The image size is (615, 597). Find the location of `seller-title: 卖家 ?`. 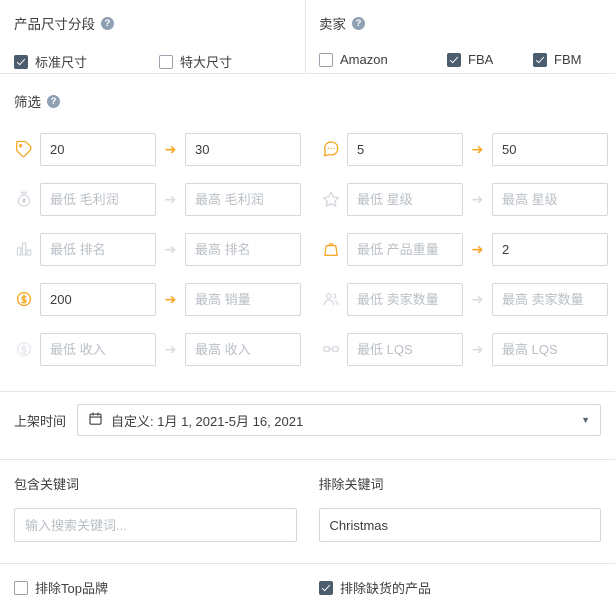

seller-title: 卖家 ? is located at coordinates (461, 23).